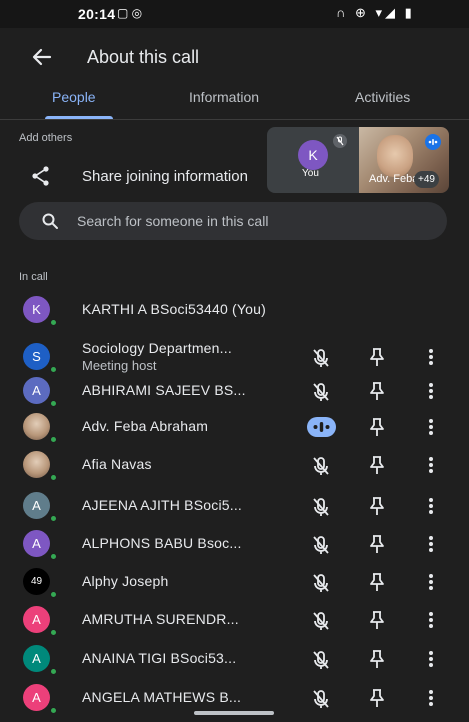 The width and height of the screenshot is (469, 722). What do you see at coordinates (36, 356) in the screenshot?
I see `participant-avatar: S` at bounding box center [36, 356].